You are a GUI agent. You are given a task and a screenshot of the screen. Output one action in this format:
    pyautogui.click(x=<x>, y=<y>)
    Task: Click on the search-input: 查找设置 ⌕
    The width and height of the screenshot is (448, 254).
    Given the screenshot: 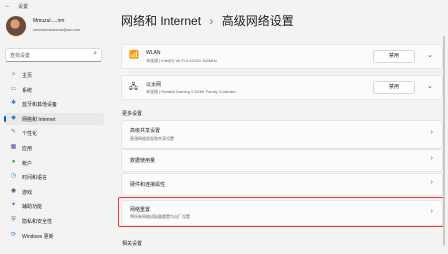 What is the action you would take?
    pyautogui.click(x=53, y=55)
    